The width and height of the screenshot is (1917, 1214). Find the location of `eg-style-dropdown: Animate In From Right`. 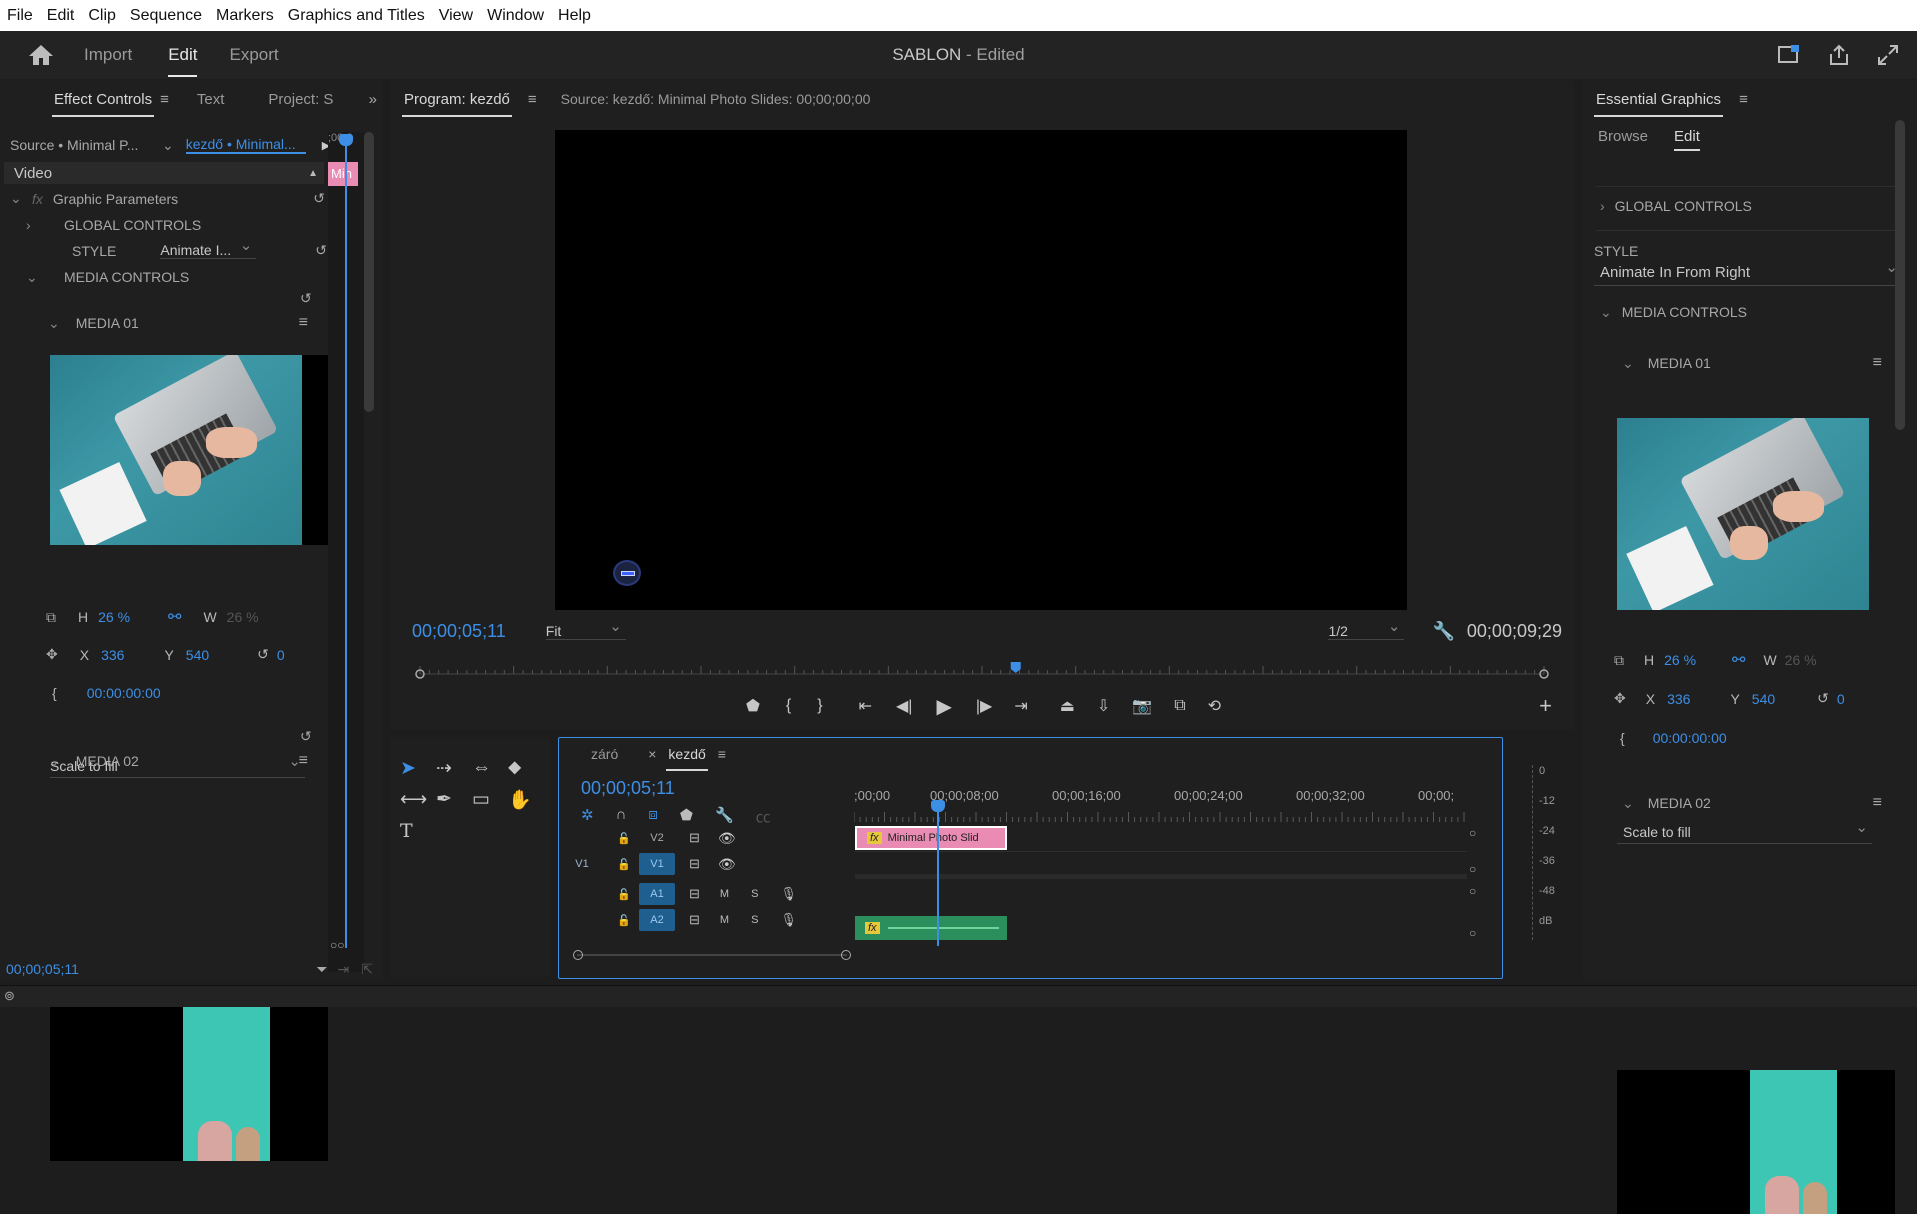

eg-style-dropdown: Animate In From Right is located at coordinates (1748, 272).